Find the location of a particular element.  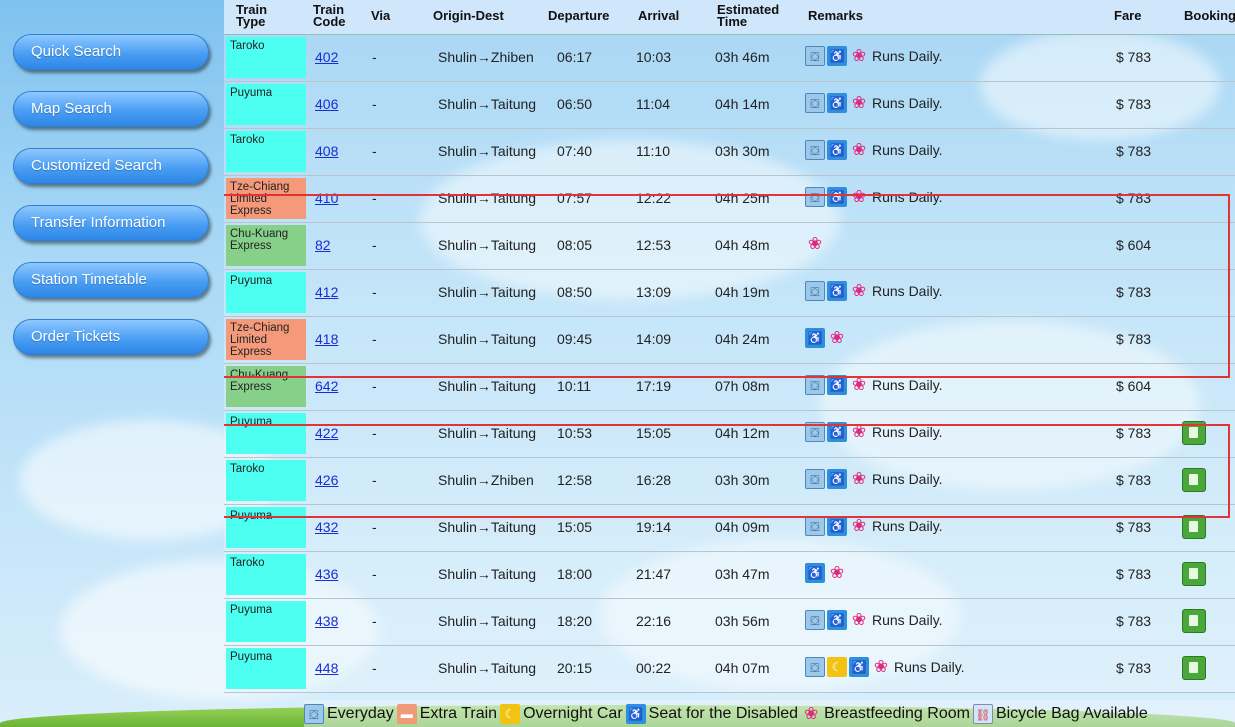

arrival-cell: 22:16 is located at coordinates (654, 621).